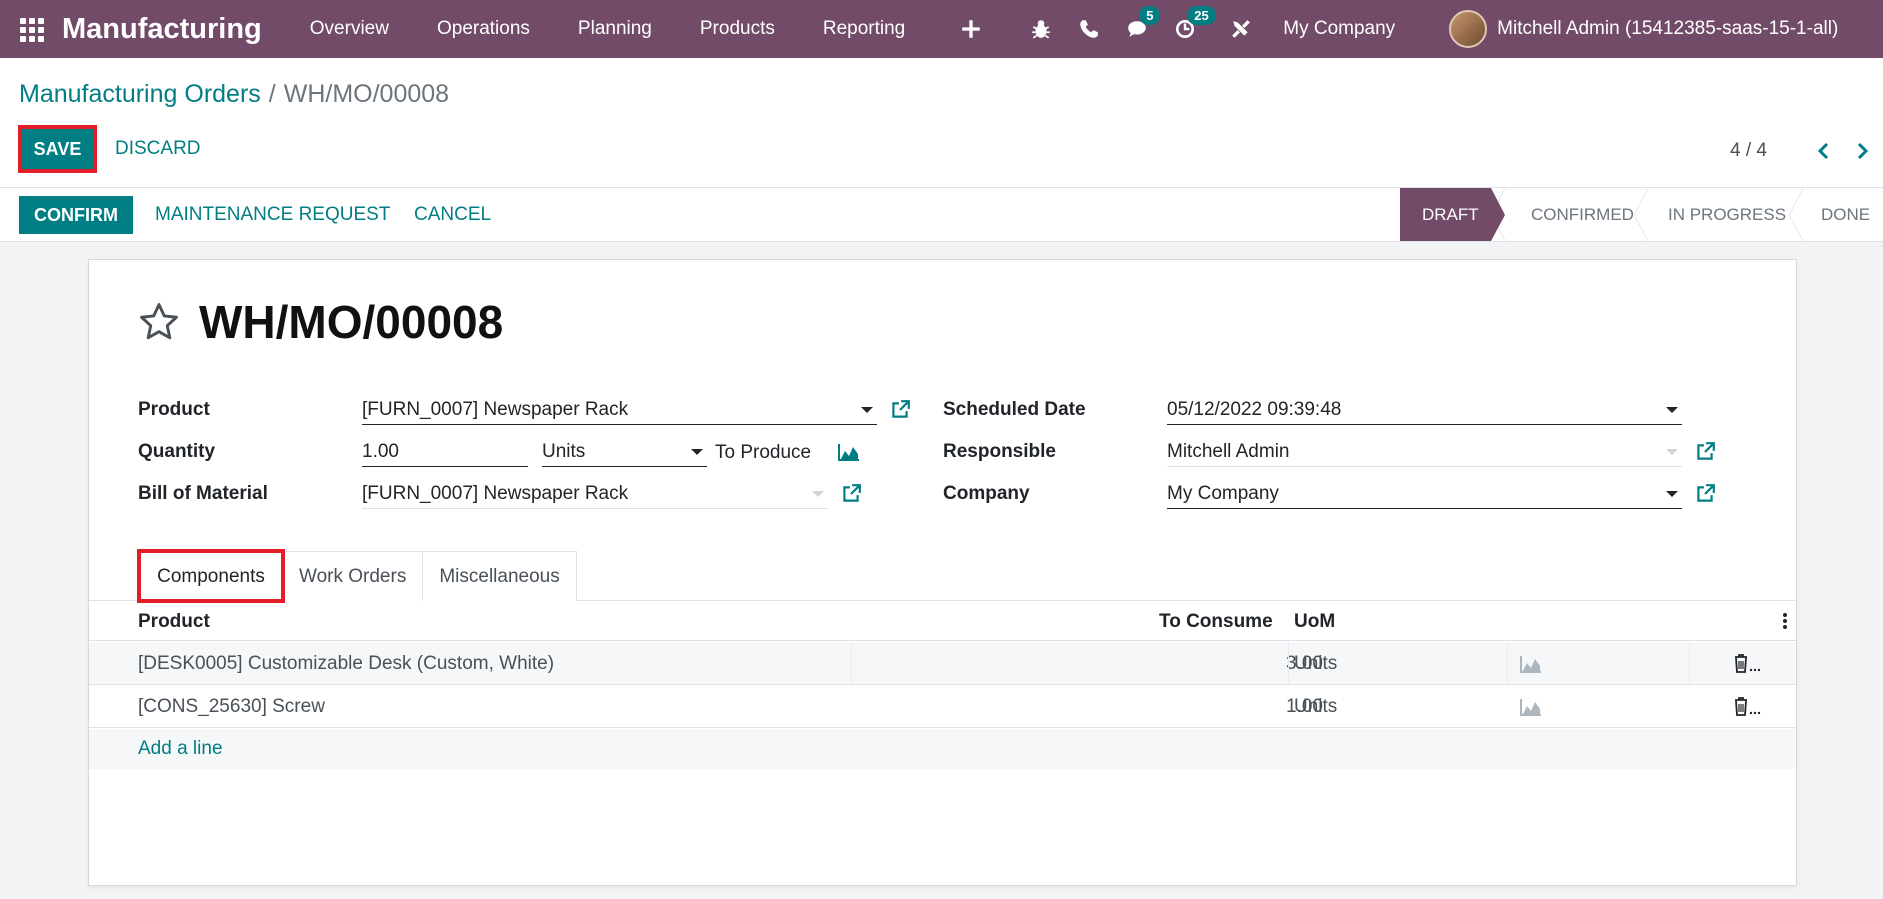 The height and width of the screenshot is (899, 1883). What do you see at coordinates (1216, 622) in the screenshot?
I see `column-to-consume: To Consume` at bounding box center [1216, 622].